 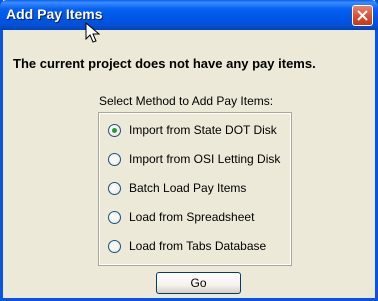 What do you see at coordinates (93, 32) in the screenshot?
I see `mouse-pointer-icon` at bounding box center [93, 32].